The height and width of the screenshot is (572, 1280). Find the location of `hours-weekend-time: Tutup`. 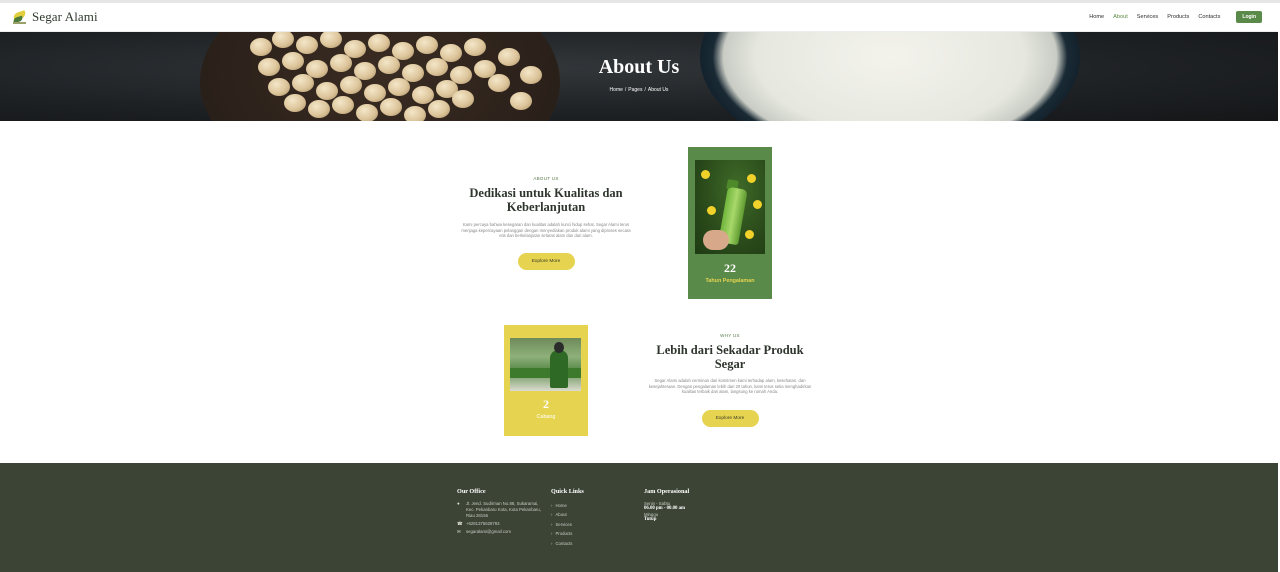

hours-weekend-time: Tutup is located at coordinates (650, 519).